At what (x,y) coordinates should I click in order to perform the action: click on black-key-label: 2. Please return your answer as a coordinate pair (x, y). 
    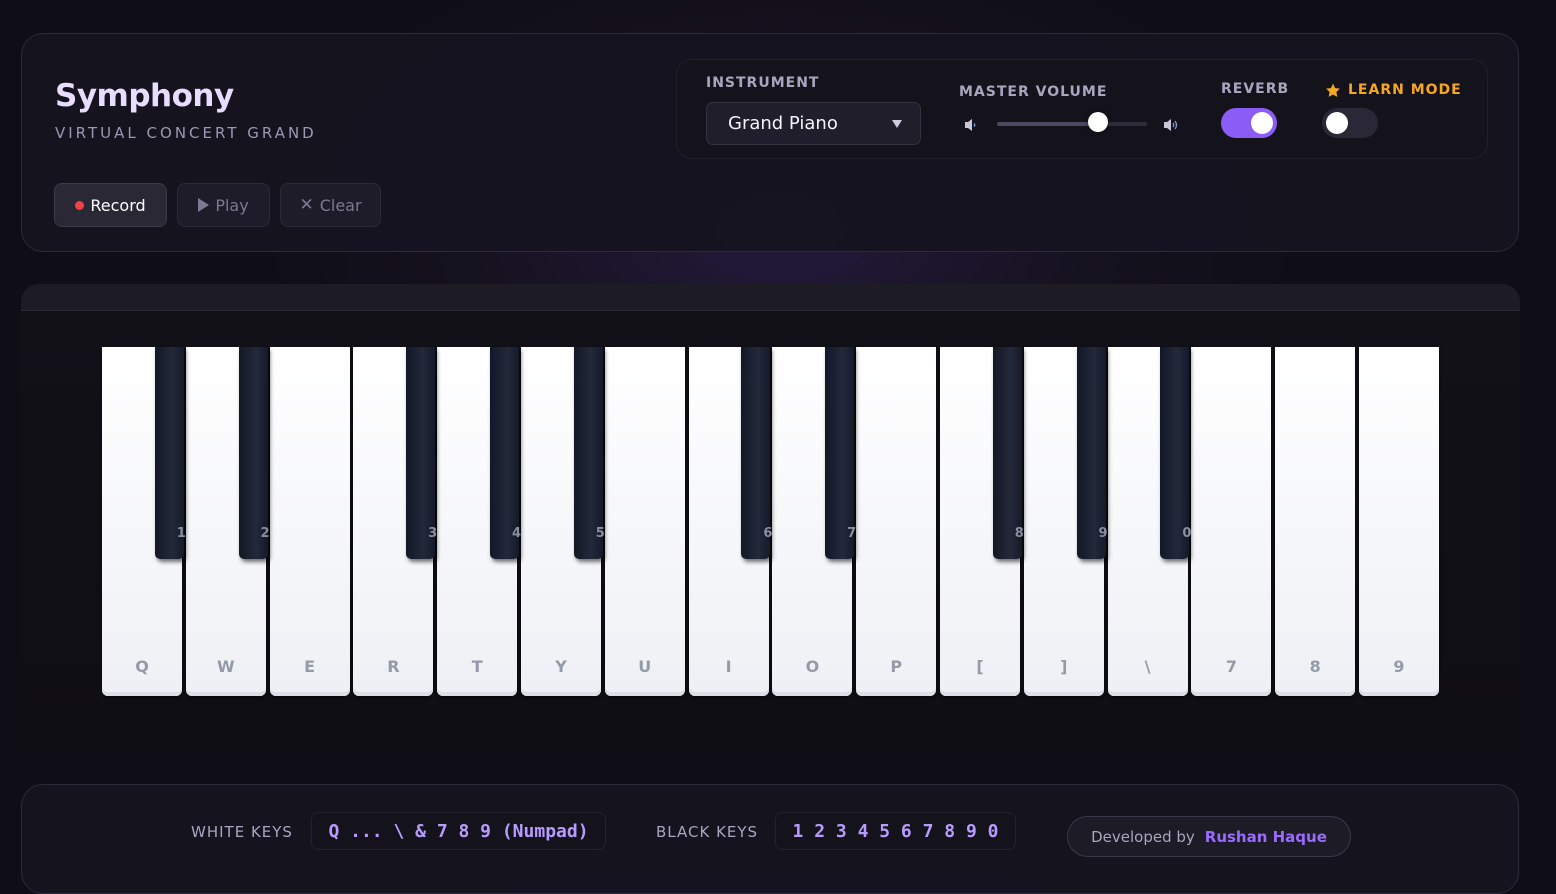
    Looking at the image, I should click on (265, 533).